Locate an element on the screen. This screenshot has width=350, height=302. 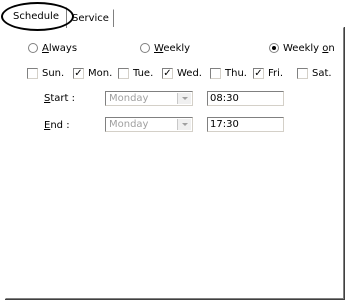
checkbox-wed-label: Wed. is located at coordinates (189, 73).